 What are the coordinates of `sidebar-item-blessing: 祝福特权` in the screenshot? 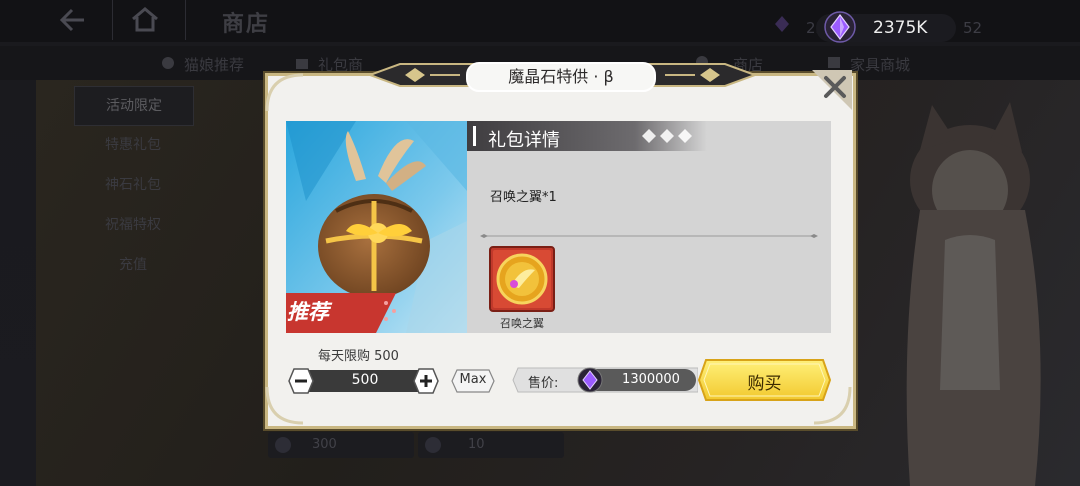 It's located at (133, 225).